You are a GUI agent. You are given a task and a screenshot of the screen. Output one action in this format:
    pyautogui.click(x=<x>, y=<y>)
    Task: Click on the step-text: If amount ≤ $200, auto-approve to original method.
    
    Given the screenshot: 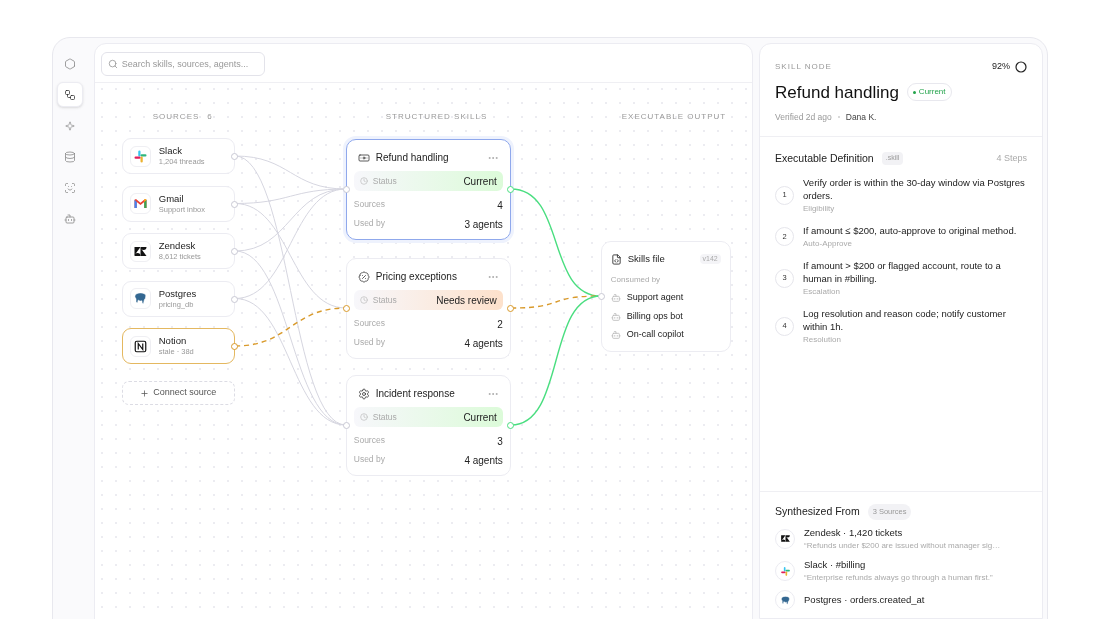 What is the action you would take?
    pyautogui.click(x=910, y=230)
    